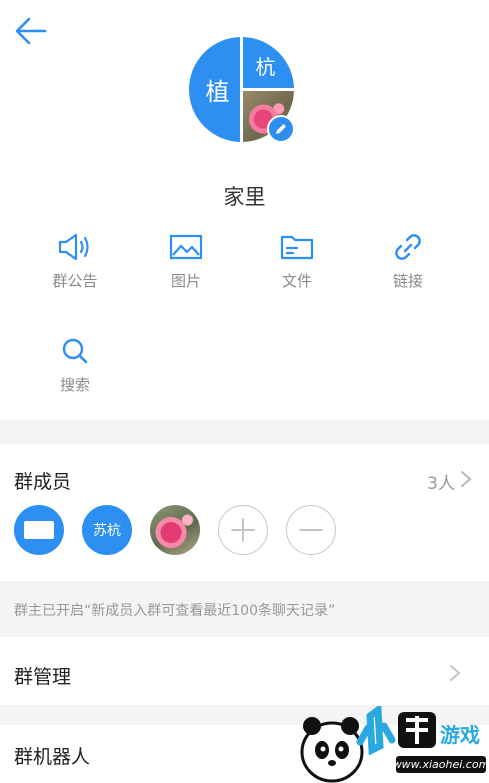  What do you see at coordinates (42, 675) in the screenshot?
I see `group-manage-title: 群管理` at bounding box center [42, 675].